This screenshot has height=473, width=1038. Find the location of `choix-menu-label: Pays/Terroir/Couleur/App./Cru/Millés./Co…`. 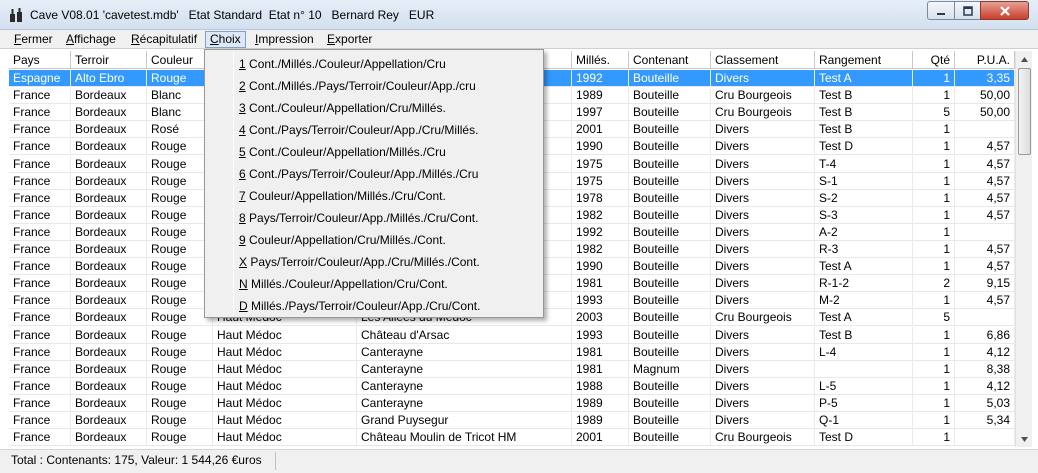

choix-menu-label: Pays/Terroir/Couleur/App./Cru/Millés./Co… is located at coordinates (363, 262).